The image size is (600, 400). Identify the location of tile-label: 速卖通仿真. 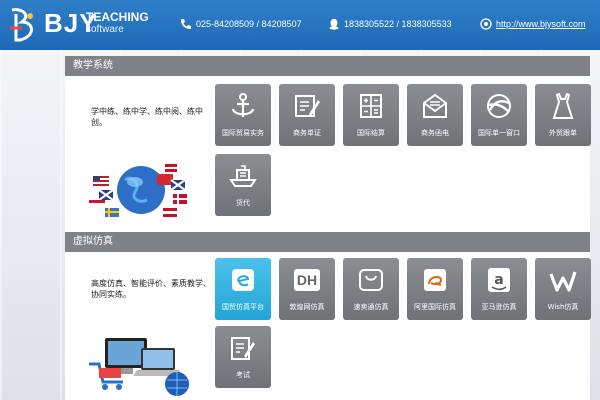
(371, 307).